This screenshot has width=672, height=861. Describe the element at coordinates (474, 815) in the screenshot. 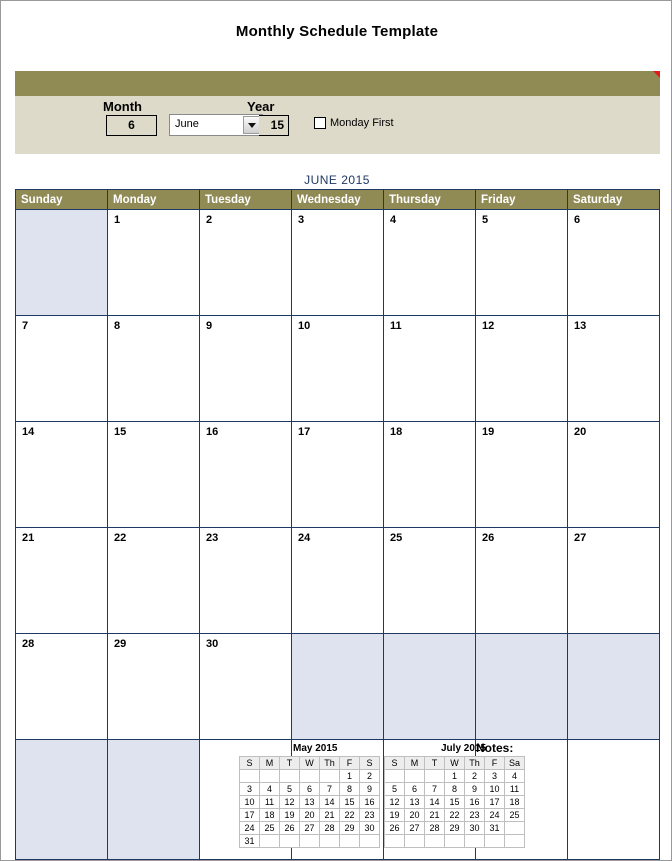

I see `mini-day-cell: 23` at that location.